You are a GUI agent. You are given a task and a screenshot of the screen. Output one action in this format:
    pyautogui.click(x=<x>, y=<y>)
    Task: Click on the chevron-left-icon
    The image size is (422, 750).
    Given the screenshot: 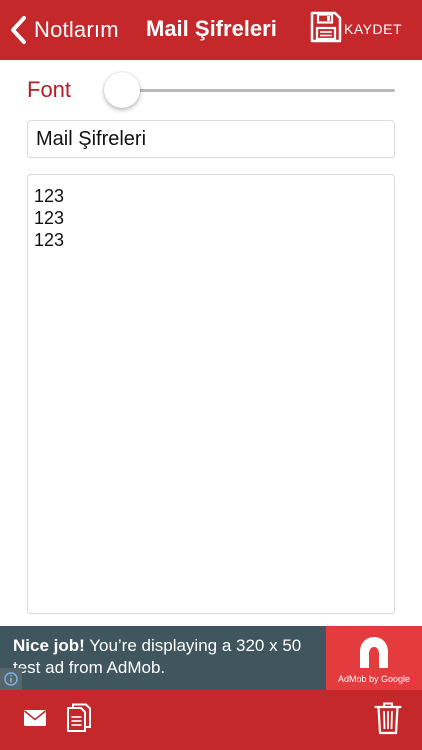 What is the action you would take?
    pyautogui.click(x=18, y=30)
    